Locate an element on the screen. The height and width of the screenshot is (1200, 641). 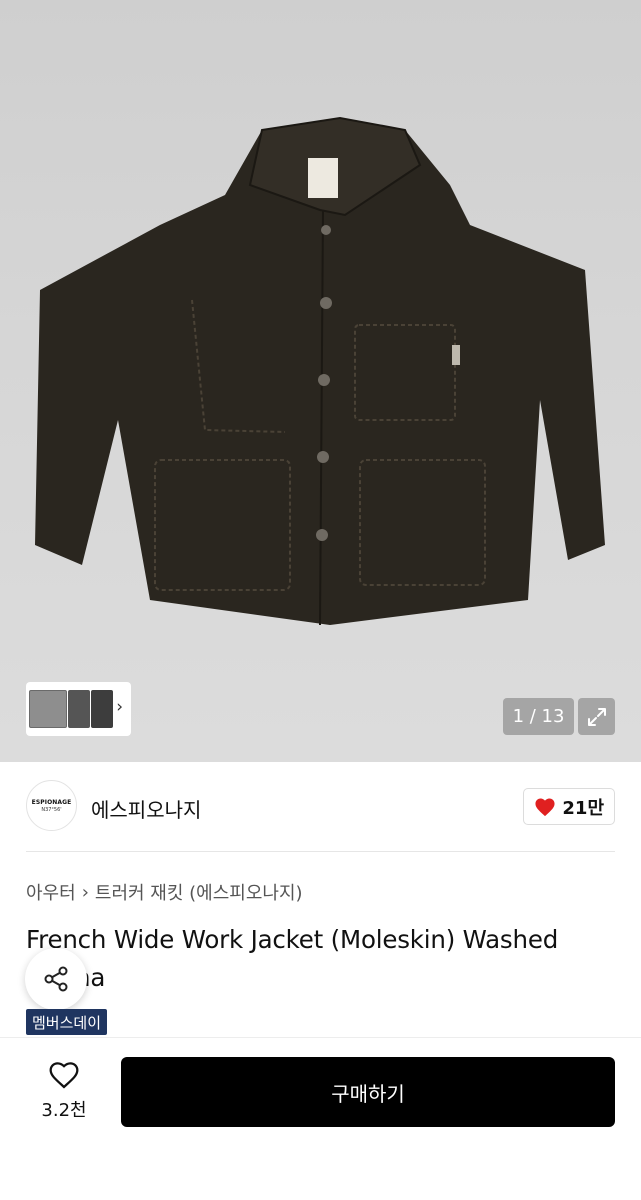
image-pager: 1 / 13 is located at coordinates (538, 716).